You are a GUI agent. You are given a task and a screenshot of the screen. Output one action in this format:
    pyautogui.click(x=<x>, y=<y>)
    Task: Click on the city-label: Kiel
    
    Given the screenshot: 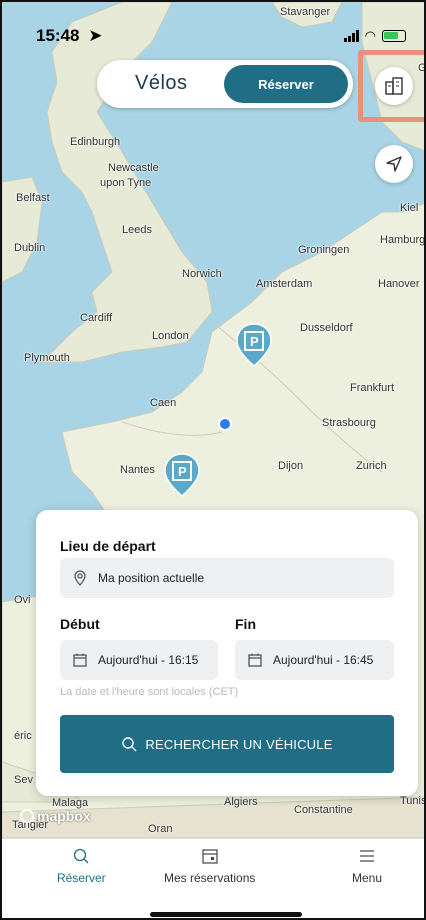 What is the action you would take?
    pyautogui.click(x=409, y=208)
    